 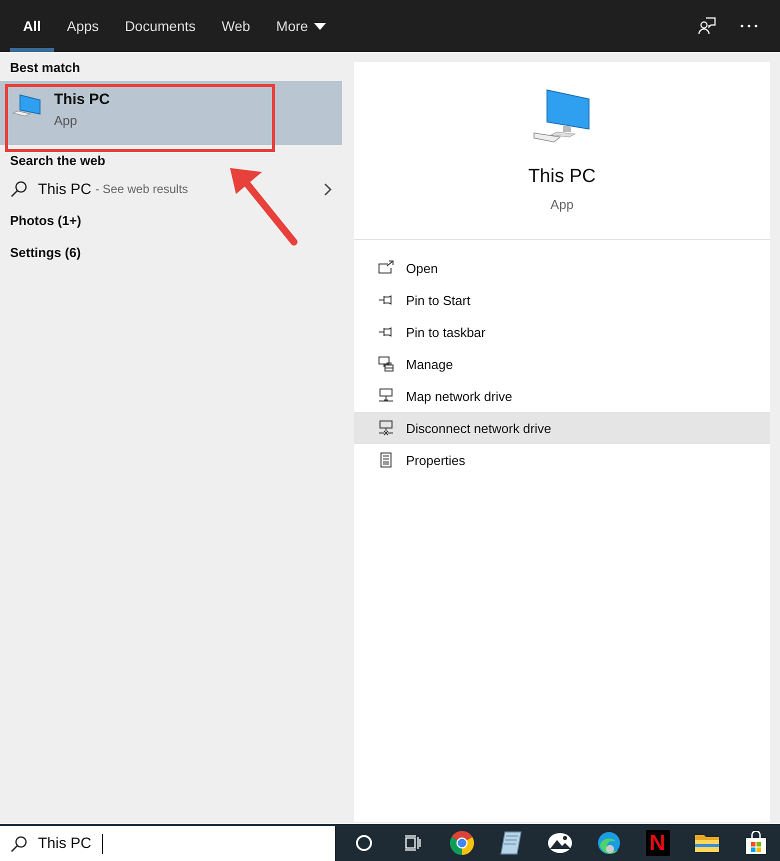 What do you see at coordinates (320, 26) in the screenshot?
I see `caret-icon` at bounding box center [320, 26].